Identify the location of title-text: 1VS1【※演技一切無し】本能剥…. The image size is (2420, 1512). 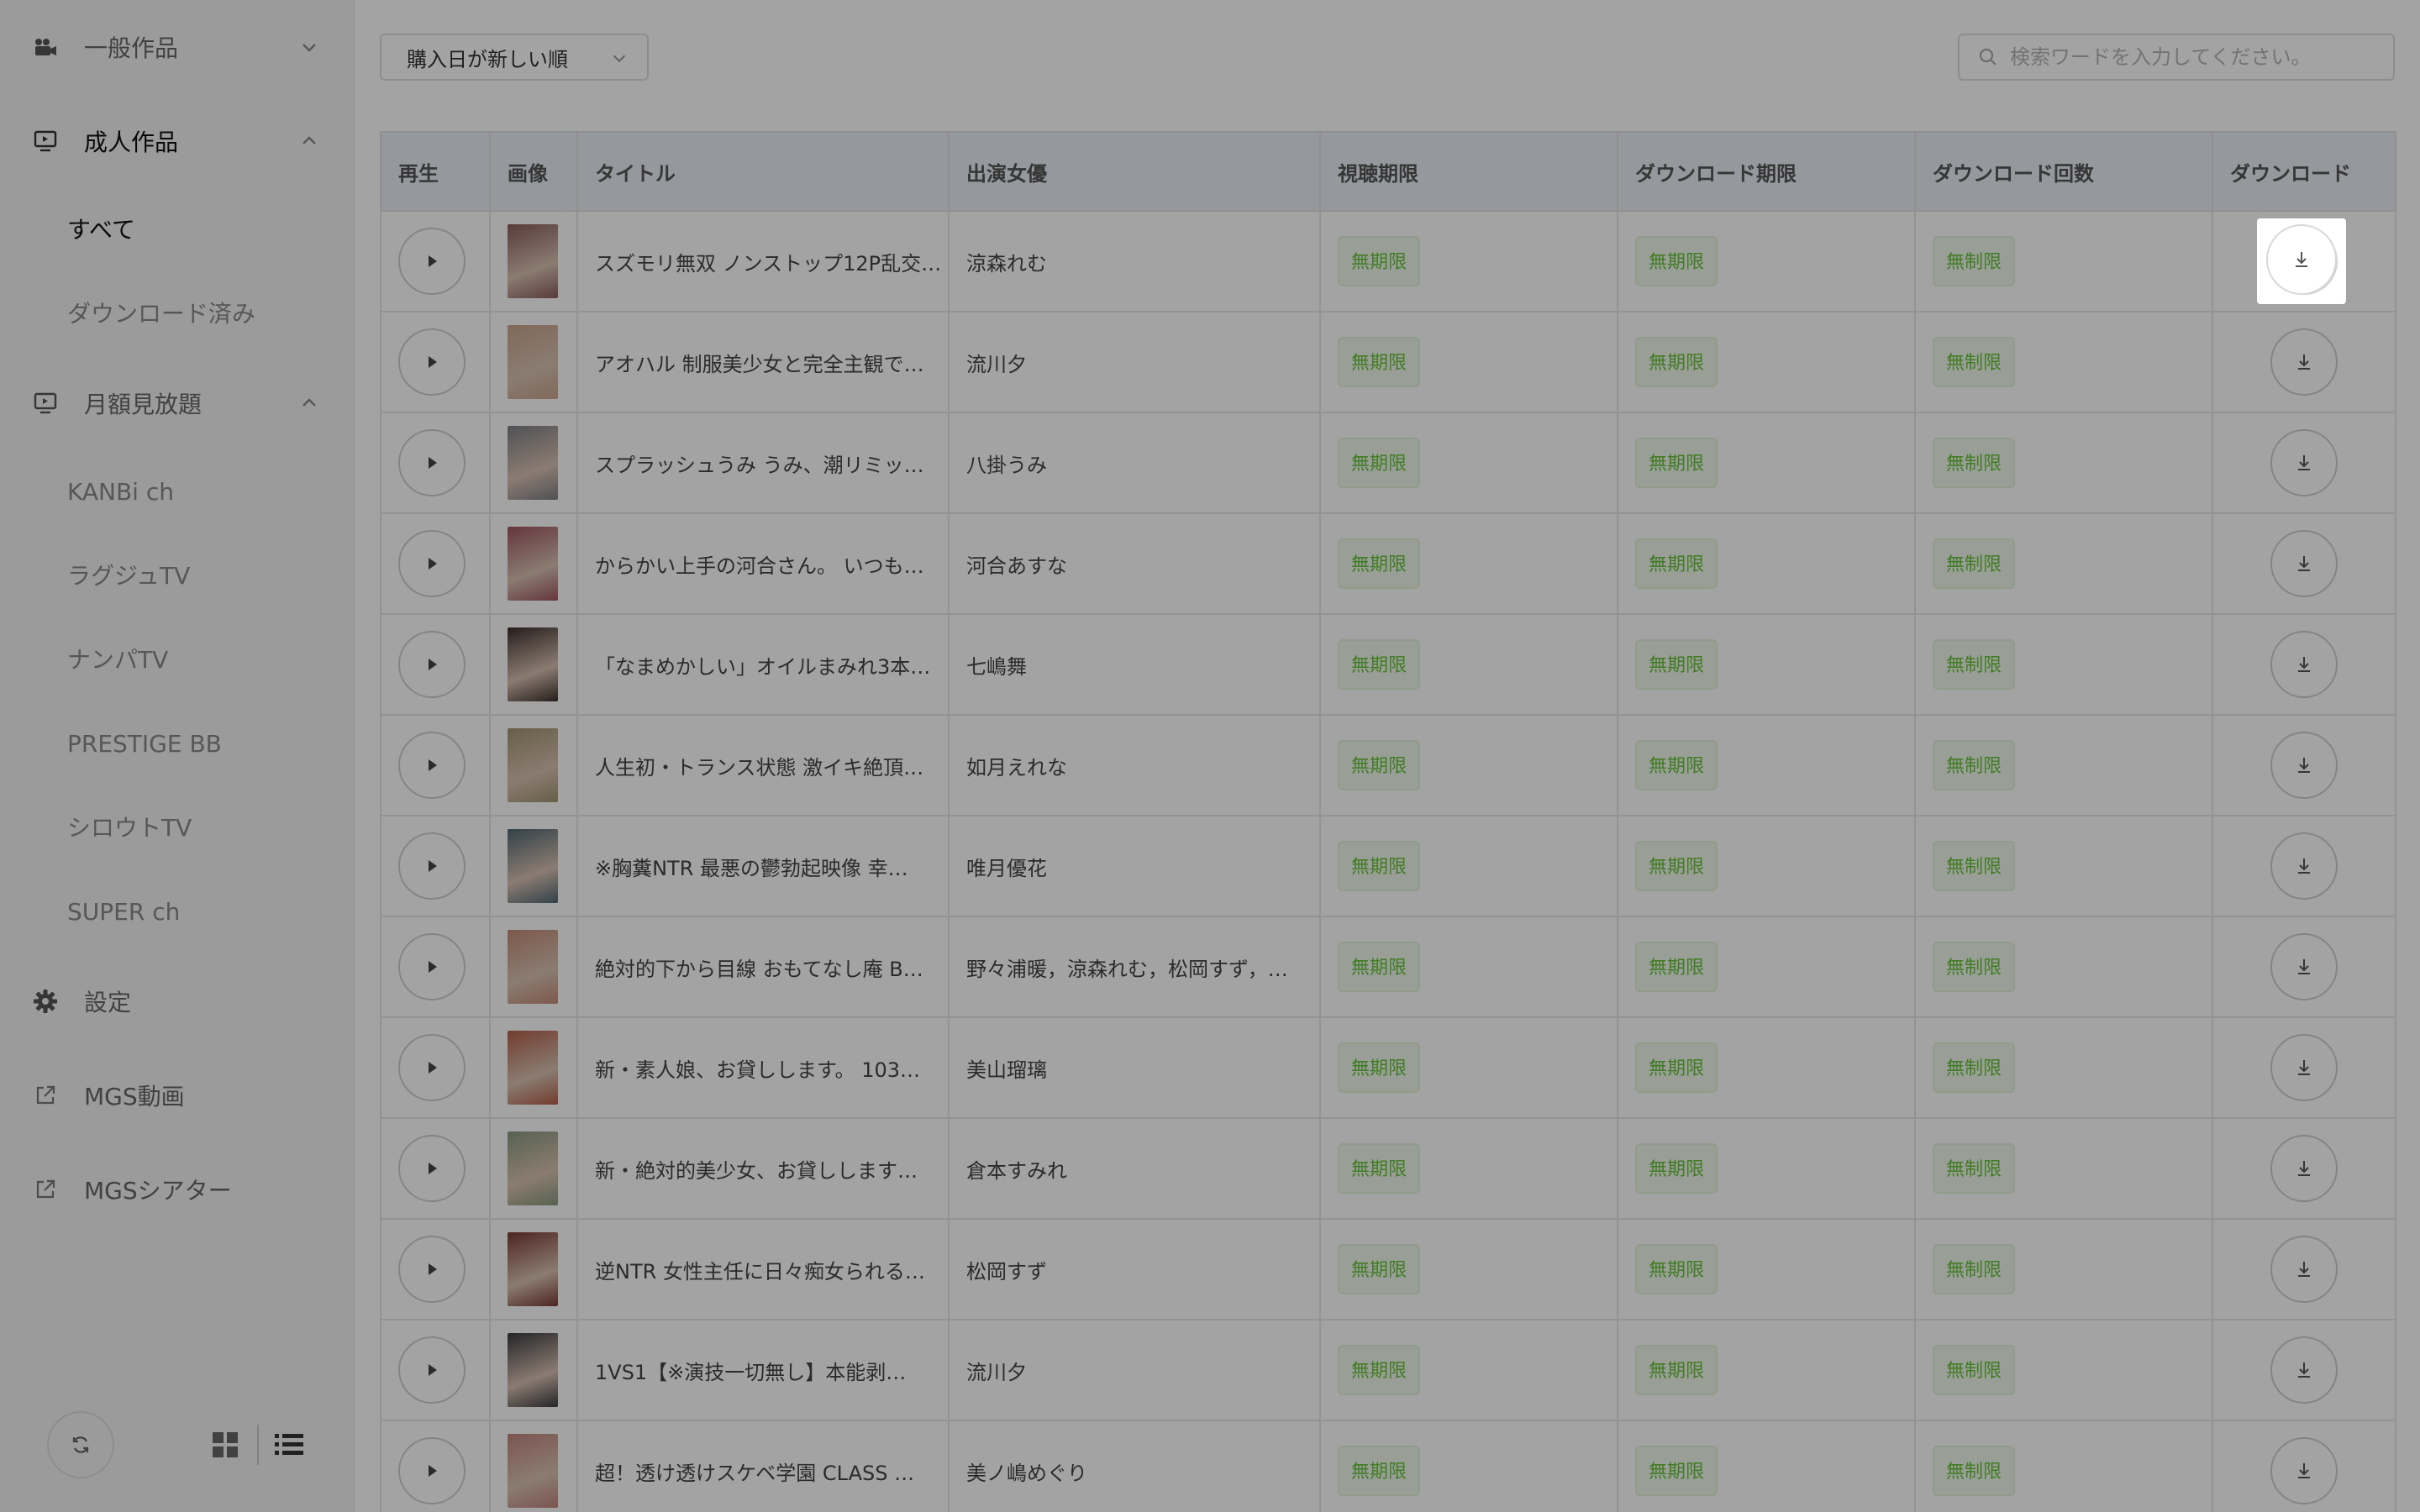
(751, 1372).